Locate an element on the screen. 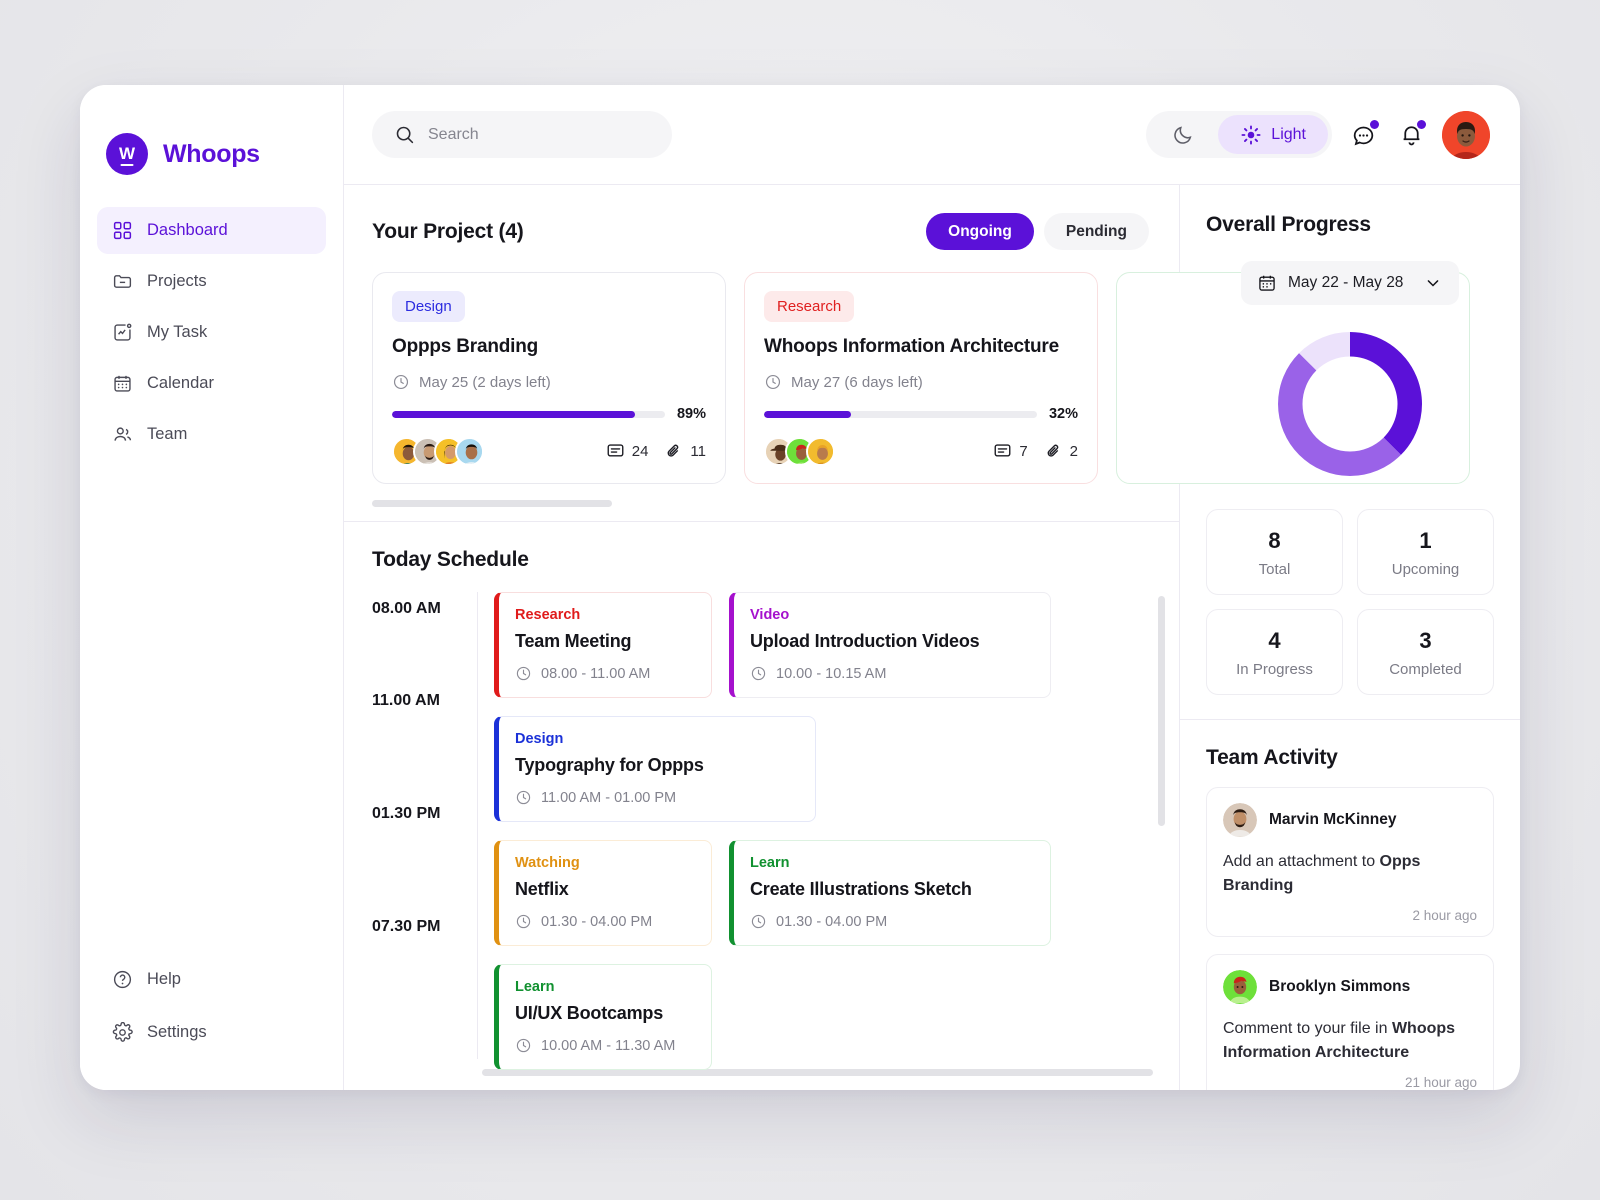  event-title: Netflix is located at coordinates (542, 889).